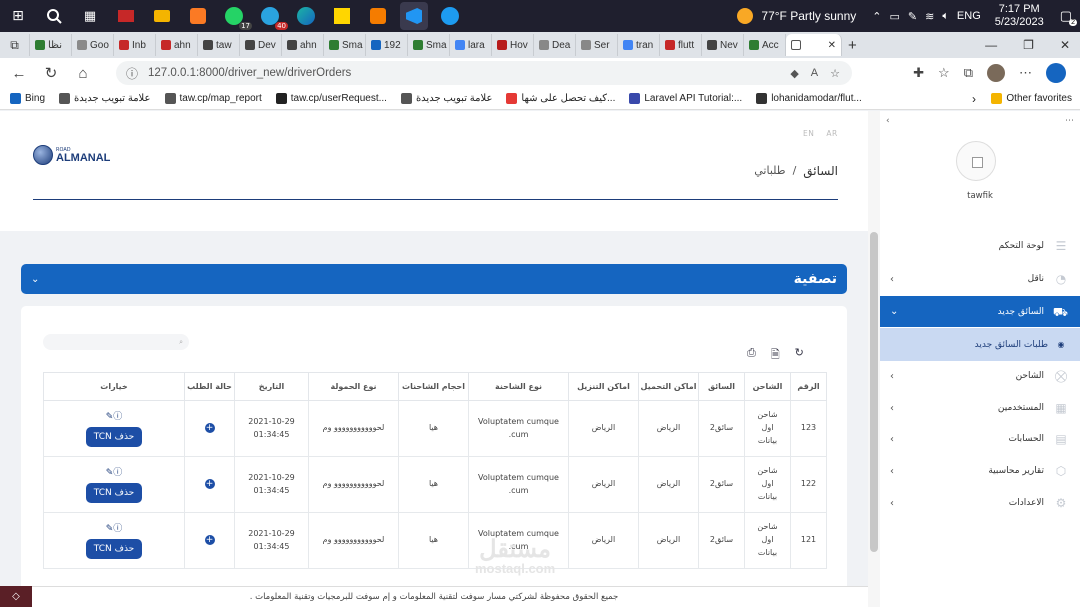 This screenshot has height=607, width=1080. Describe the element at coordinates (306, 16) in the screenshot. I see `edge-icon` at that location.